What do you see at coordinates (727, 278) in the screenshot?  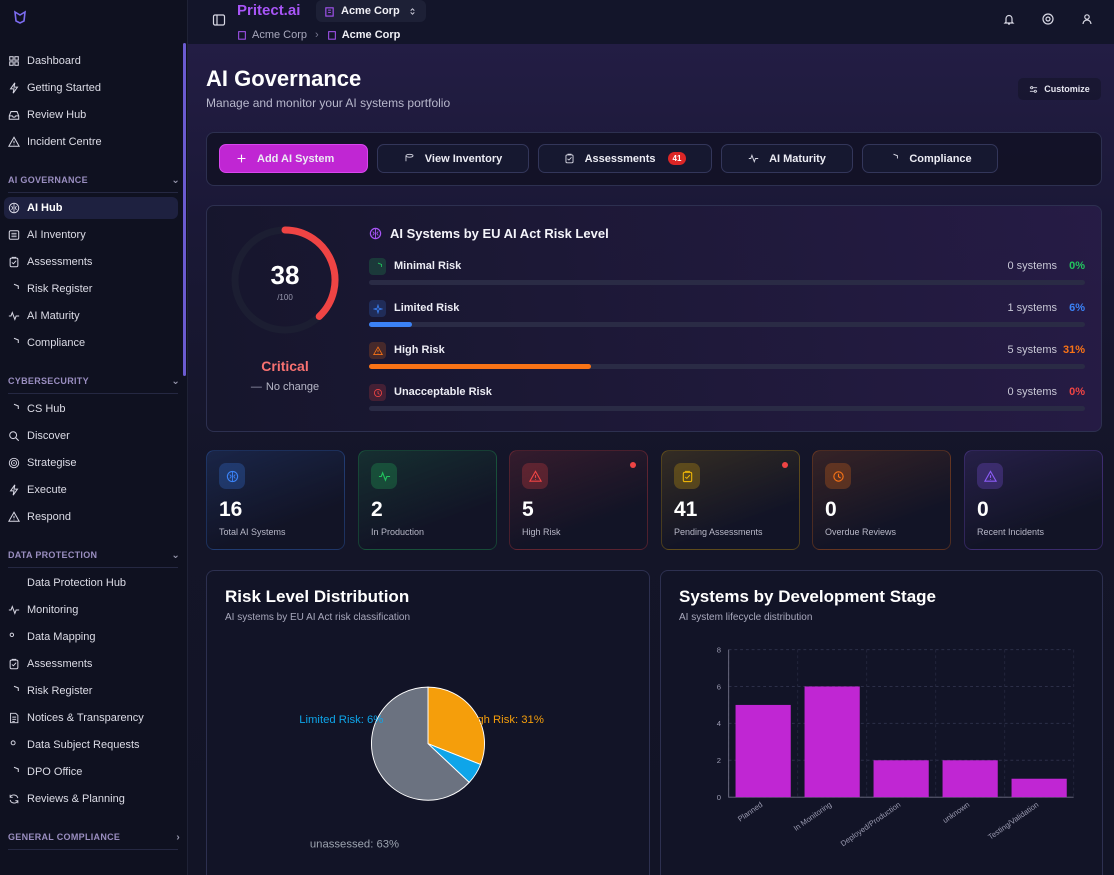 I see `risk-row-minimal-risk: Minimal Risk 0 systems 0%` at bounding box center [727, 278].